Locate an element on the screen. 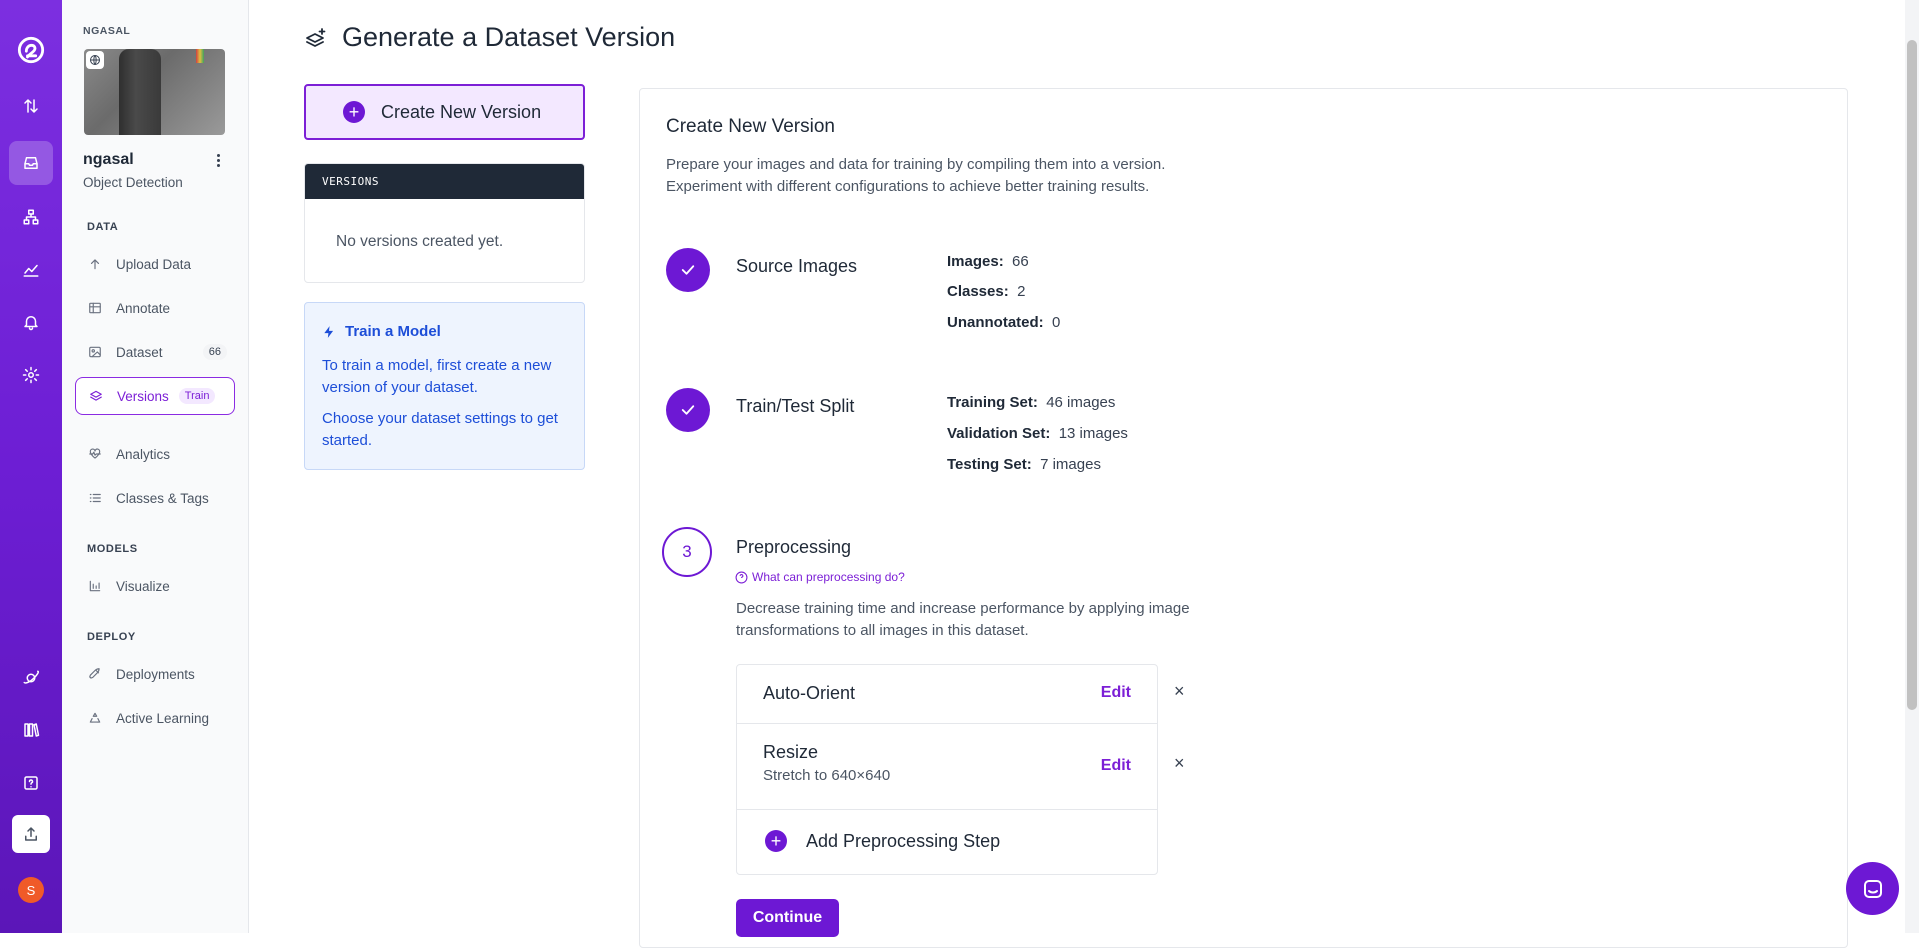  sidebar-item-versions: Versions Train is located at coordinates (155, 396).